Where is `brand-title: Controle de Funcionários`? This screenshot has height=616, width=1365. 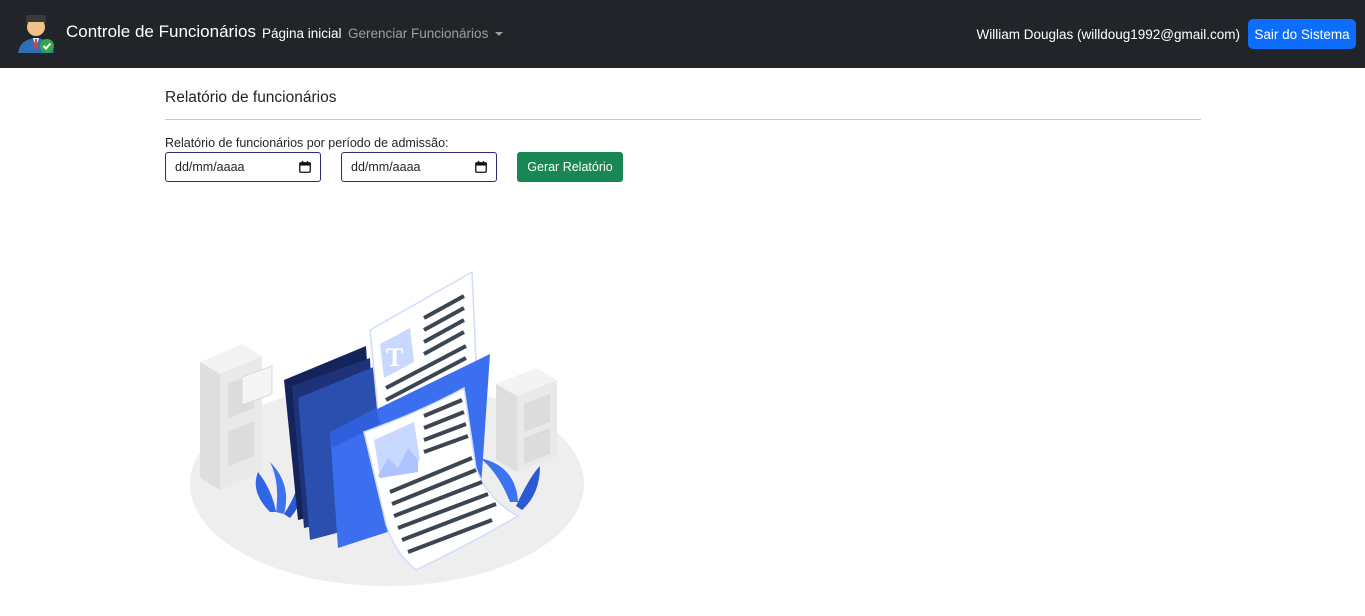 brand-title: Controle de Funcionários is located at coordinates (161, 32).